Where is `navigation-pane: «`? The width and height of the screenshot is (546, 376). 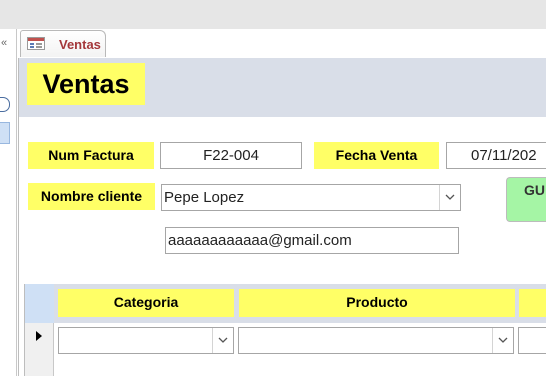 navigation-pane: « is located at coordinates (8, 202).